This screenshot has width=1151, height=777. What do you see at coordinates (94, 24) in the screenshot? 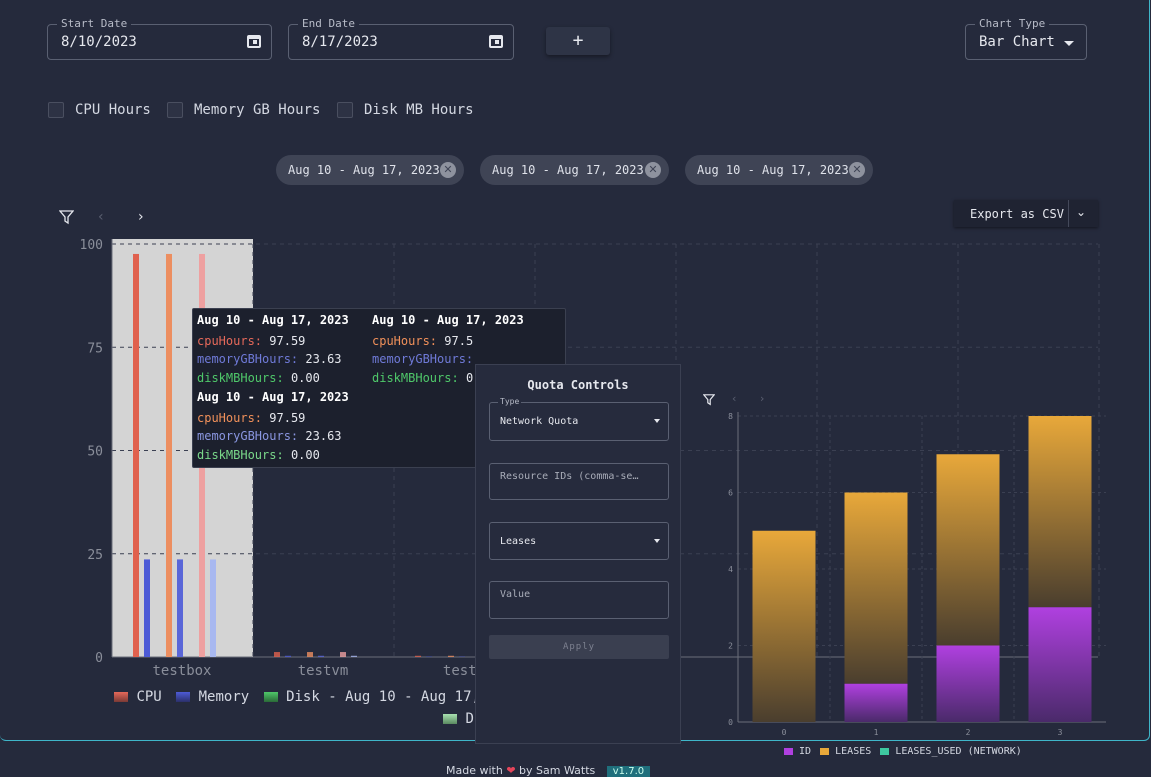
I see `start-date-label: Start Date` at bounding box center [94, 24].